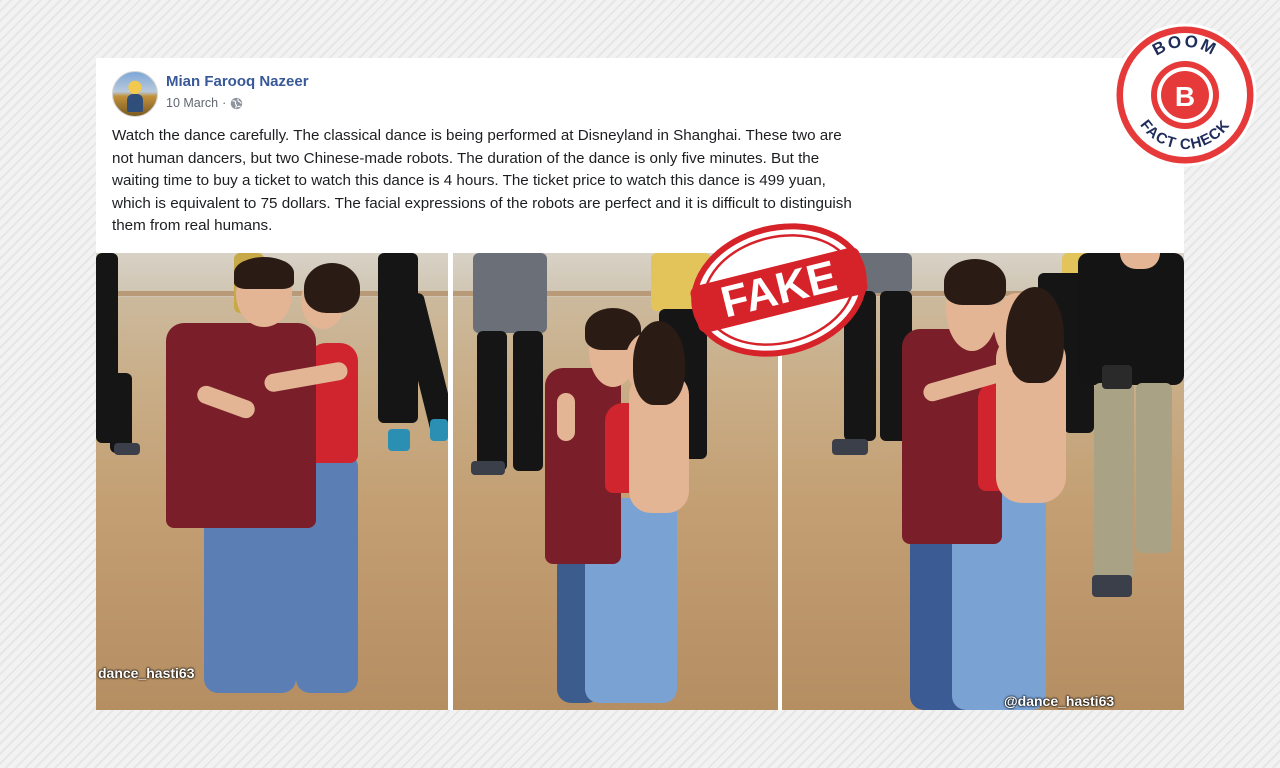  Describe the element at coordinates (135, 94) in the screenshot. I see `author-avatar` at that location.